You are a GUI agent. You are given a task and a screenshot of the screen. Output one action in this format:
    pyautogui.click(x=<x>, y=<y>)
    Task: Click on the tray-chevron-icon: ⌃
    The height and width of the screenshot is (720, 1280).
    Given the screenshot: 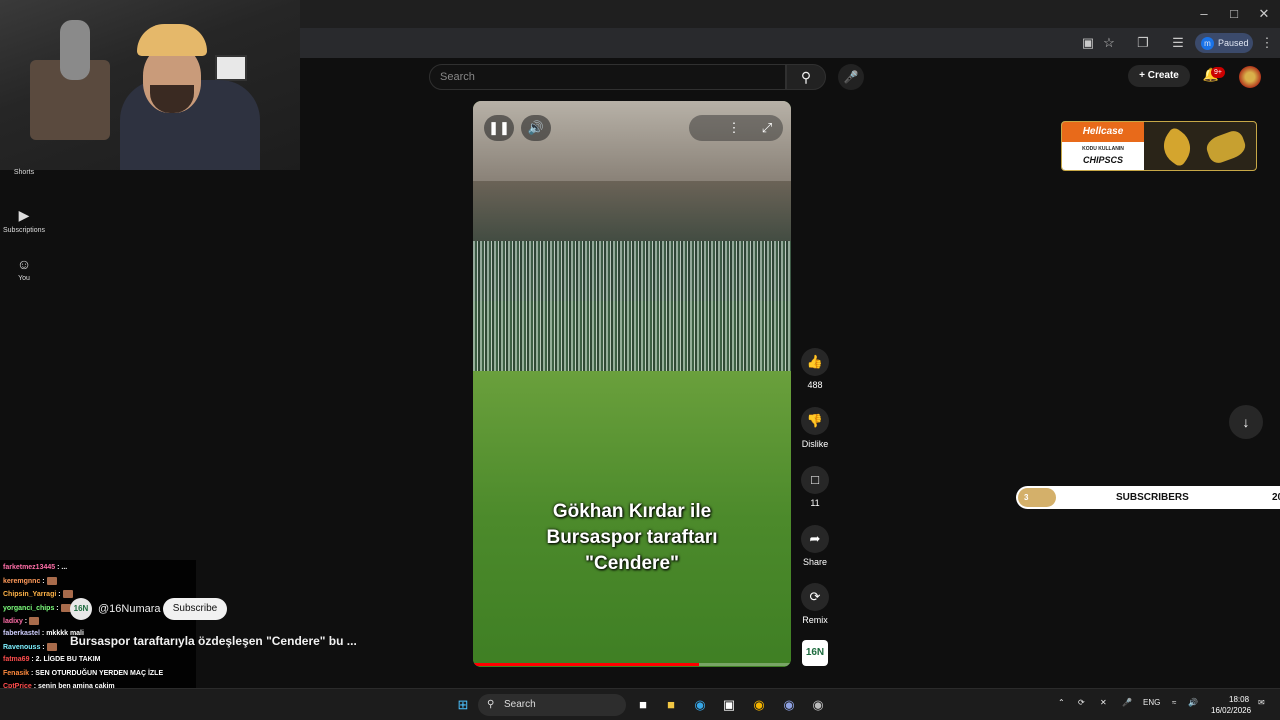 What is the action you would take?
    pyautogui.click(x=1061, y=702)
    